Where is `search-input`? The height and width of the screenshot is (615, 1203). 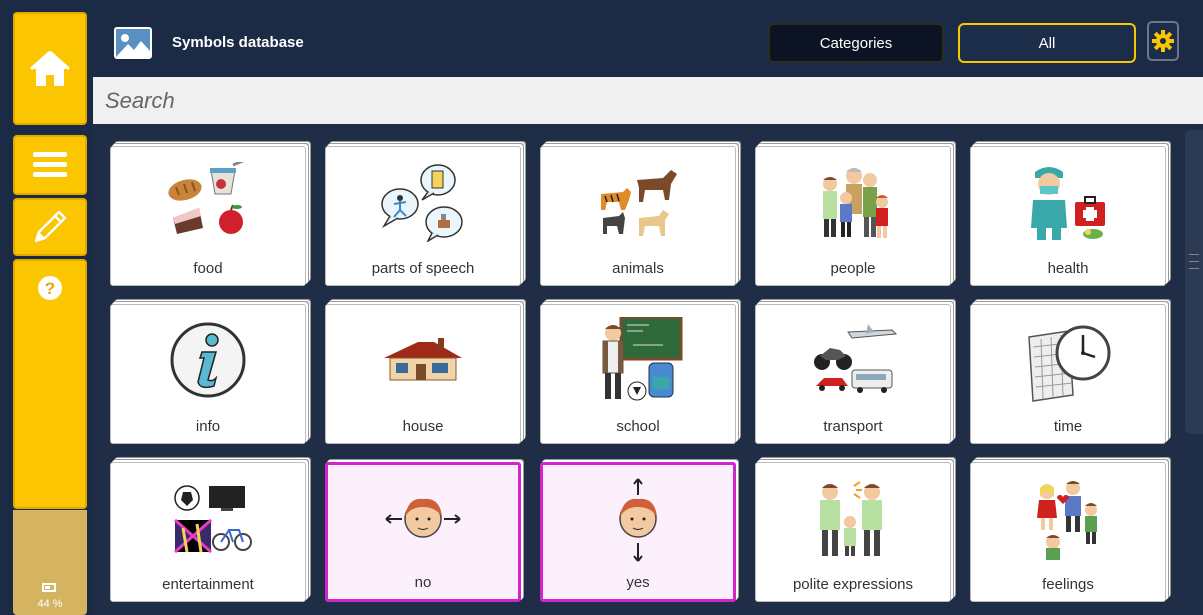 search-input is located at coordinates (648, 100).